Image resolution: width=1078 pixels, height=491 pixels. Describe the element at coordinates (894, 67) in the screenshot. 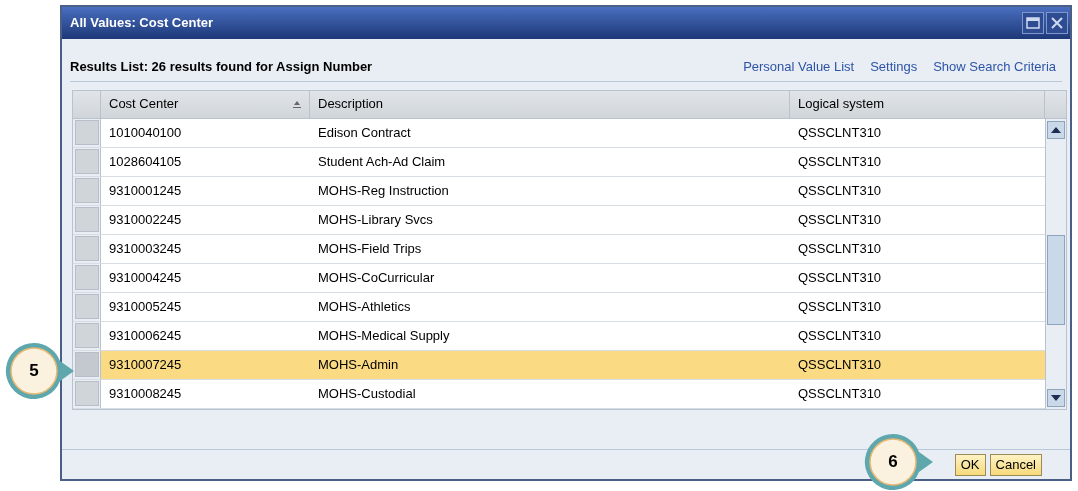

I see `header-link: Settings` at that location.